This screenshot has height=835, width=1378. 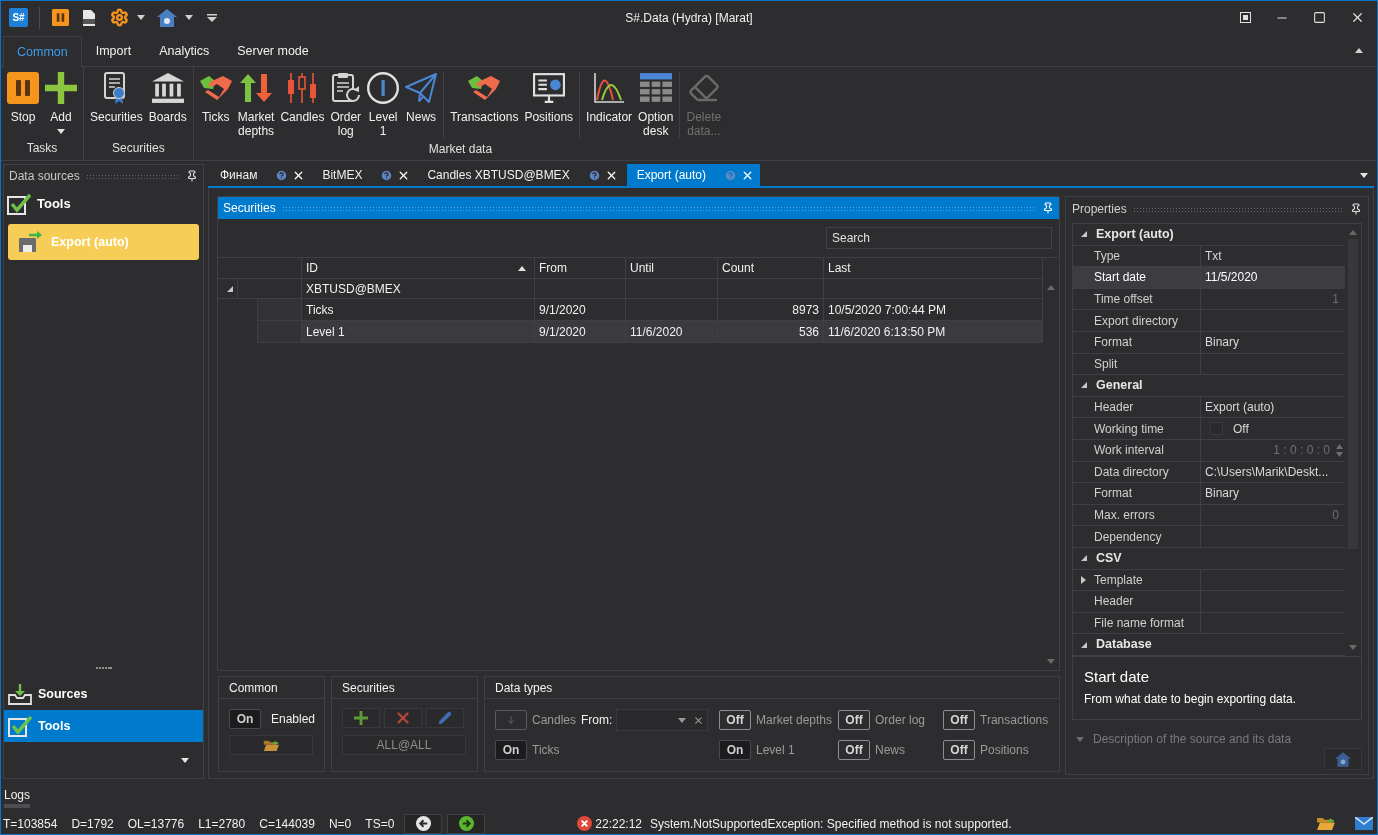 I want to click on navigation-item: Tools, so click(x=103, y=726).